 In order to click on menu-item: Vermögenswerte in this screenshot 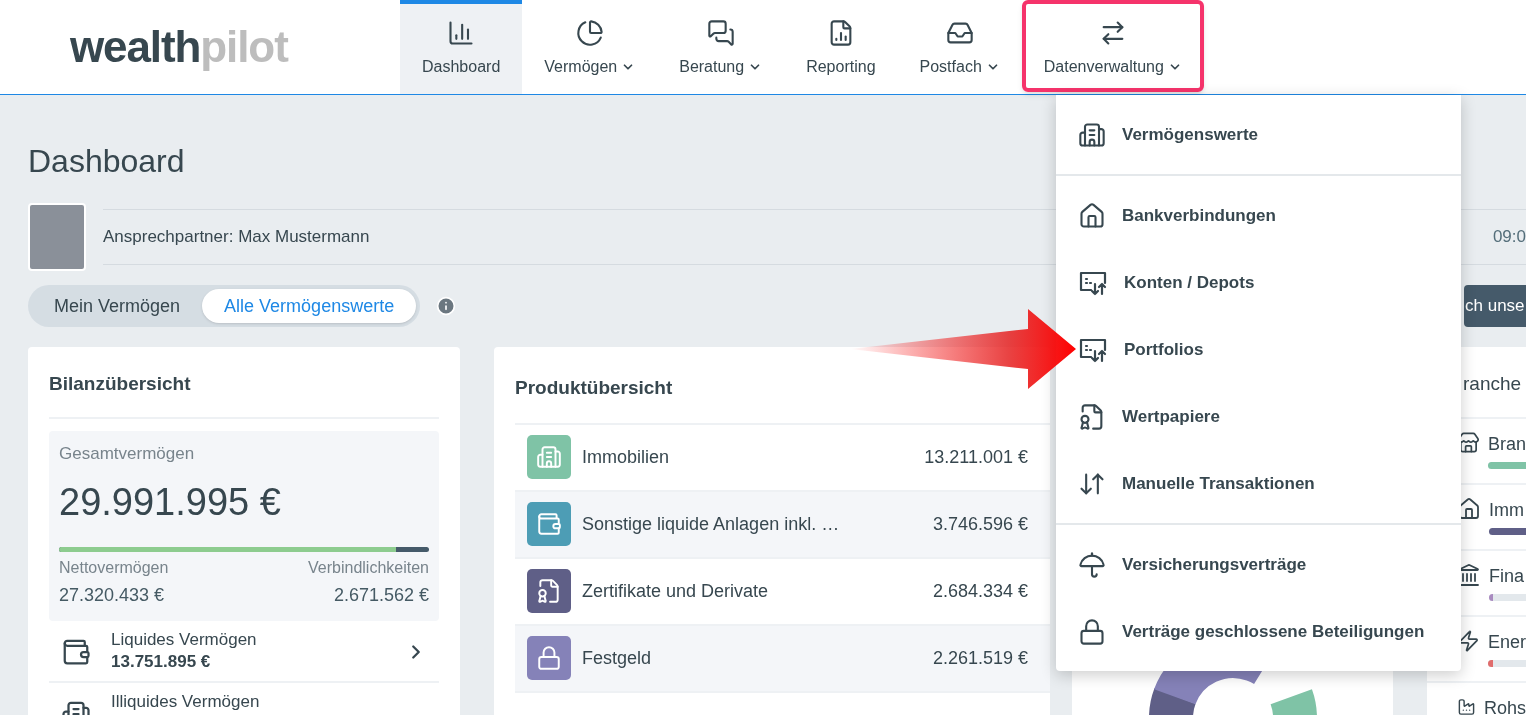, I will do `click(1258, 134)`.